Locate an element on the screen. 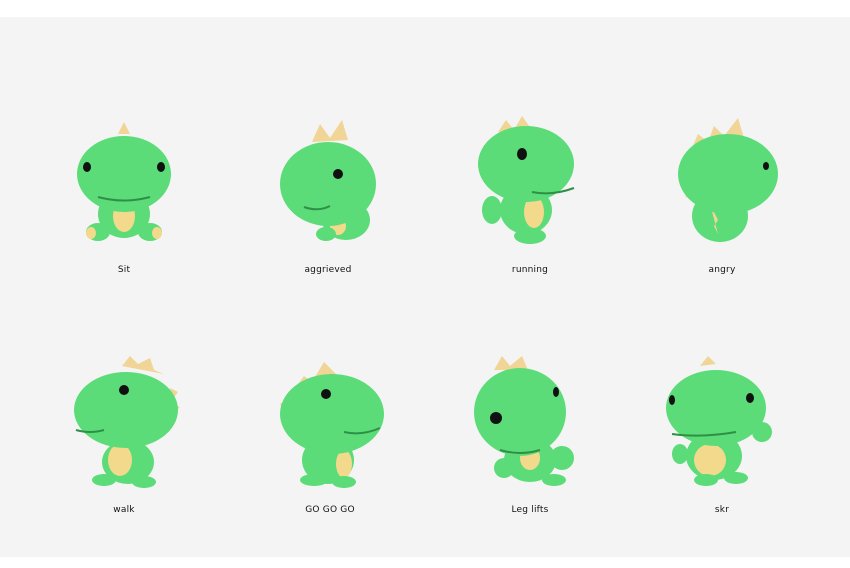  dino-label: angry is located at coordinates (722, 270).